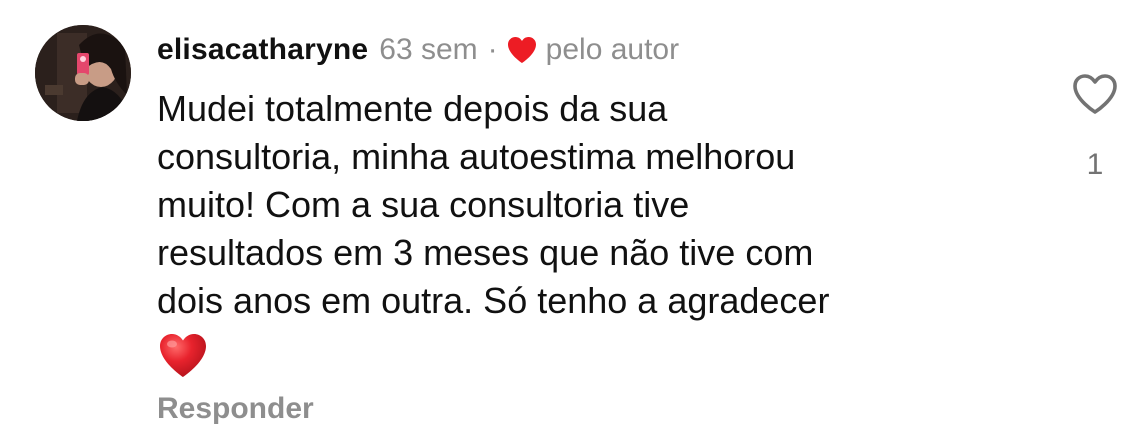 The image size is (1126, 443). What do you see at coordinates (235, 409) in the screenshot?
I see `reply-button: Responder` at bounding box center [235, 409].